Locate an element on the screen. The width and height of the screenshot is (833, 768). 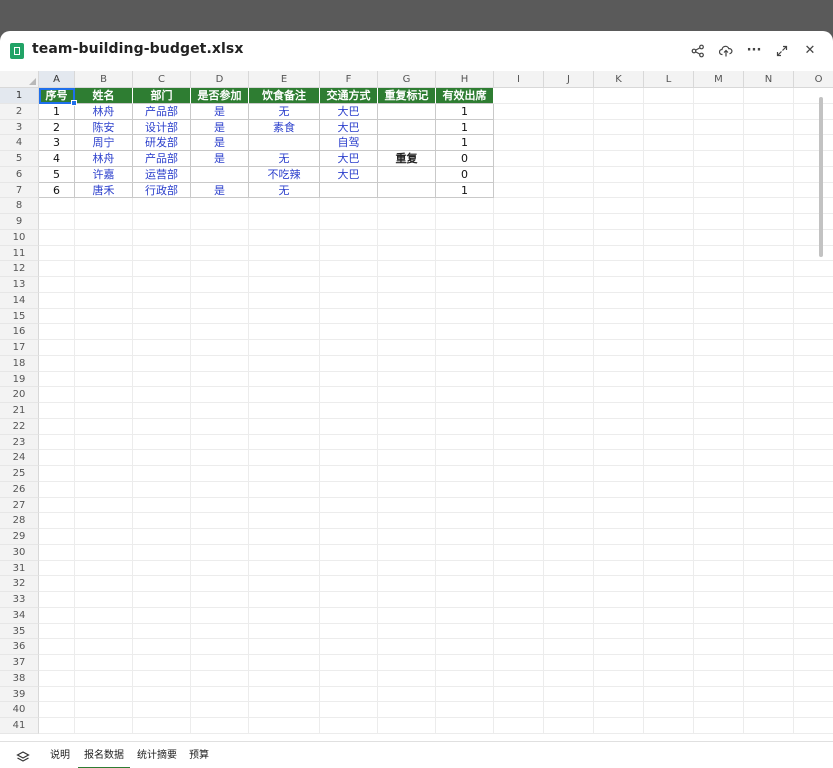
column-header-h: H is located at coordinates (465, 79).